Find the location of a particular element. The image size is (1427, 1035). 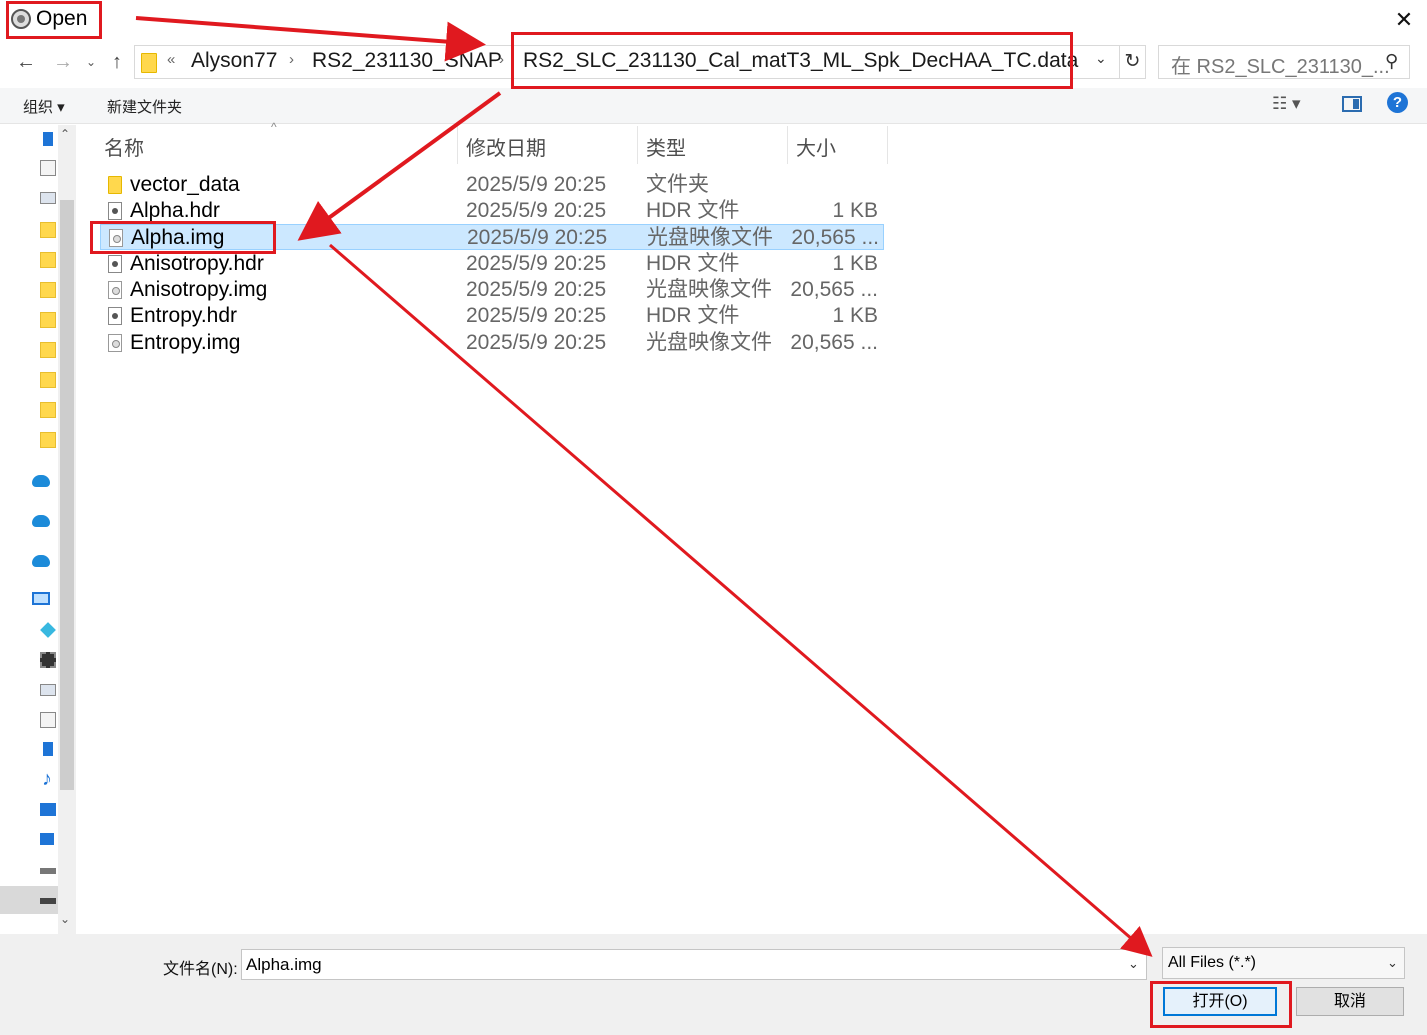

new-folder-button: 新建文件夹 is located at coordinates (144, 106).